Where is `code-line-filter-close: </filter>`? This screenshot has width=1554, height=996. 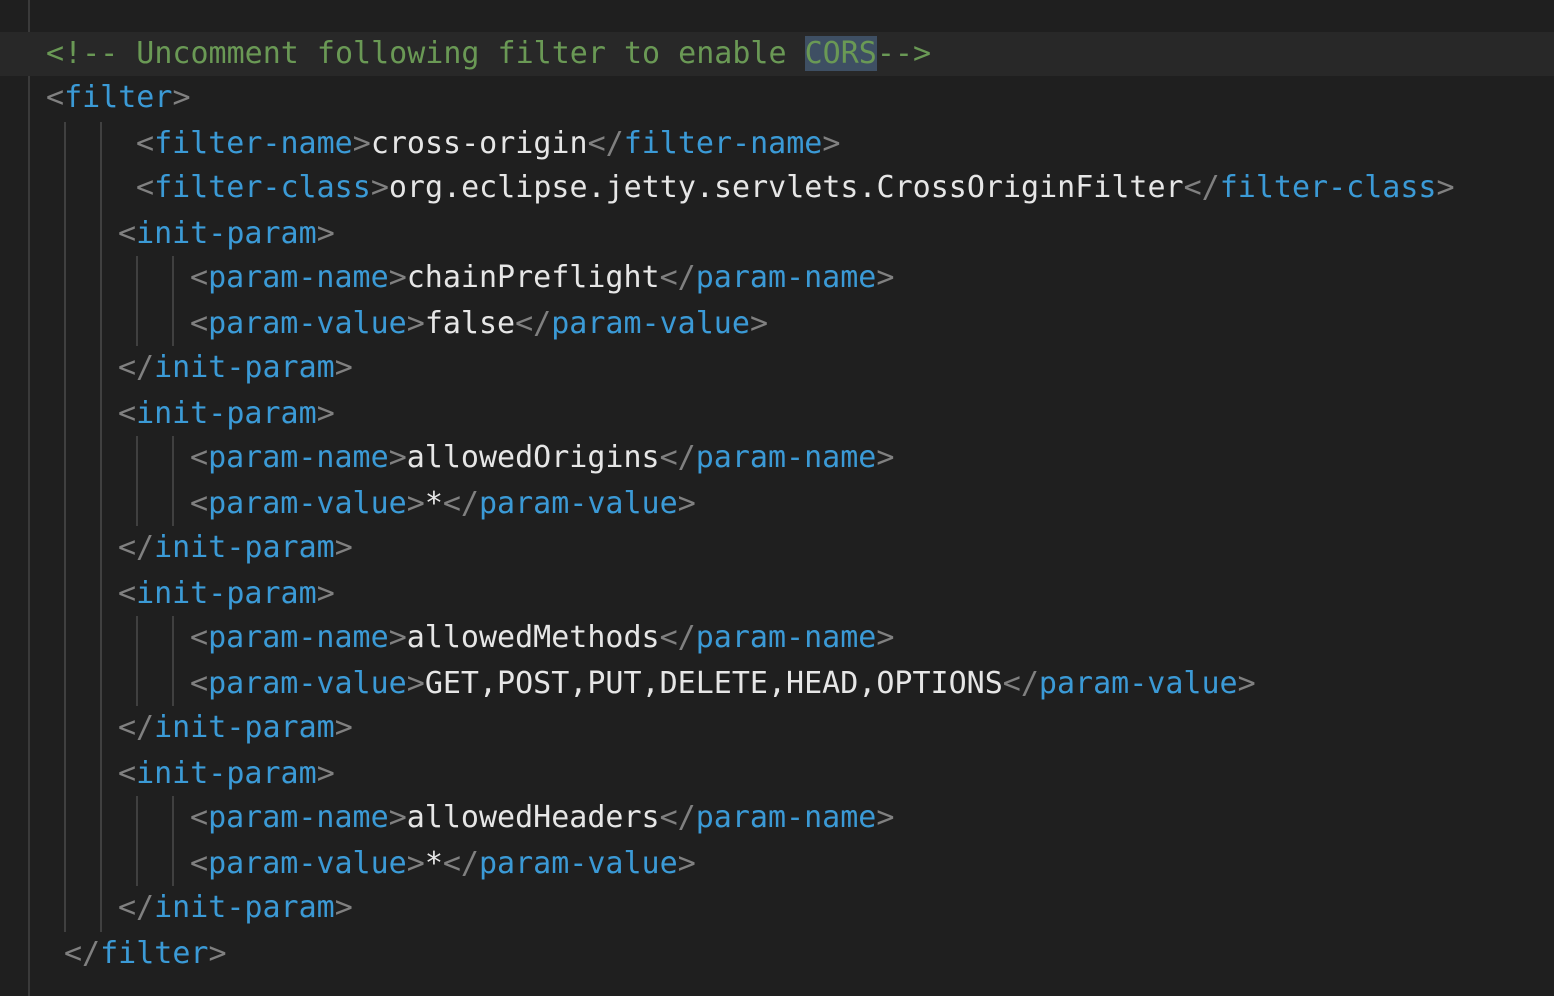 code-line-filter-close: </filter> is located at coordinates (145, 954).